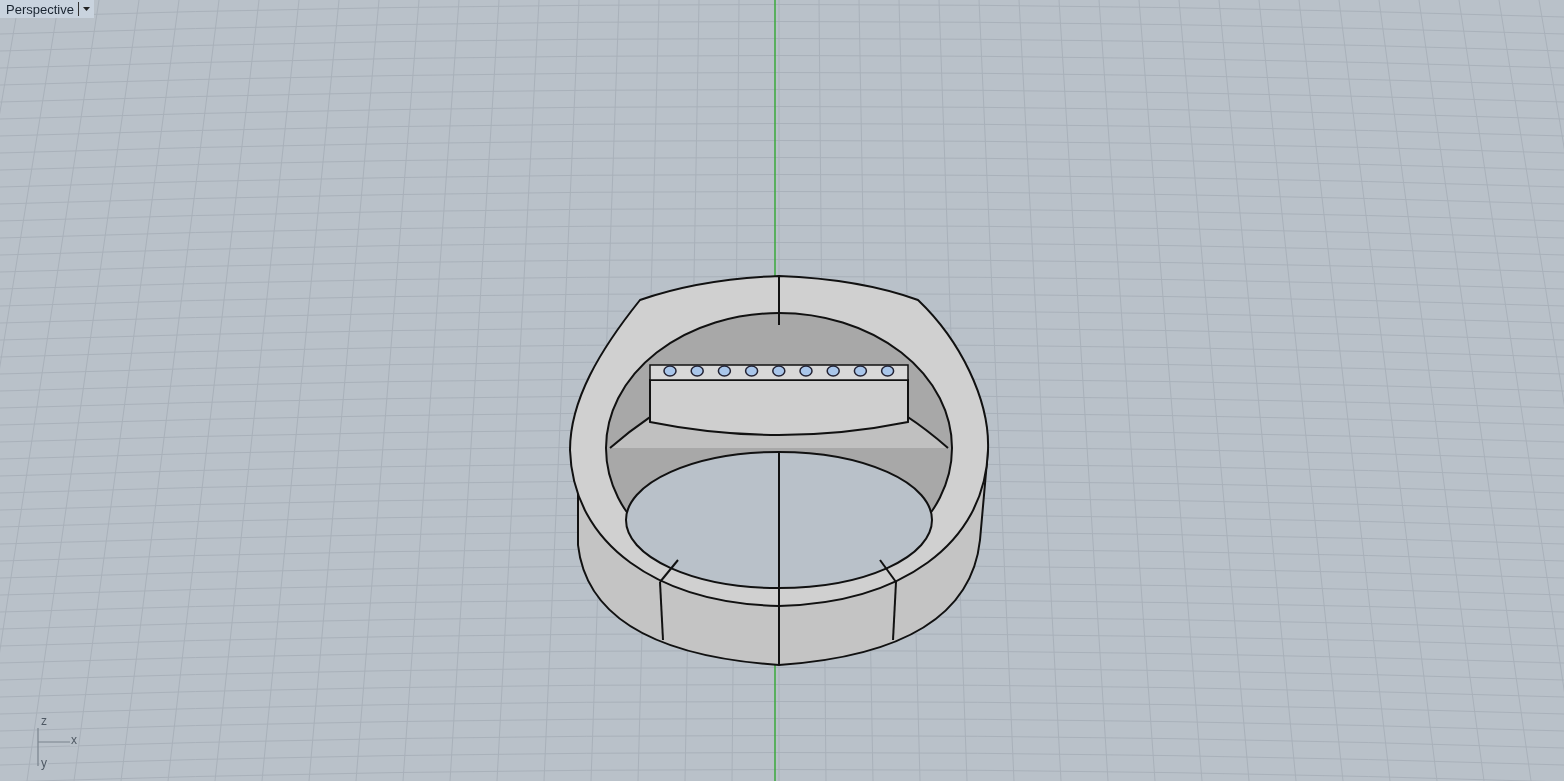  What do you see at coordinates (44, 721) in the screenshot?
I see `axis-label: z` at bounding box center [44, 721].